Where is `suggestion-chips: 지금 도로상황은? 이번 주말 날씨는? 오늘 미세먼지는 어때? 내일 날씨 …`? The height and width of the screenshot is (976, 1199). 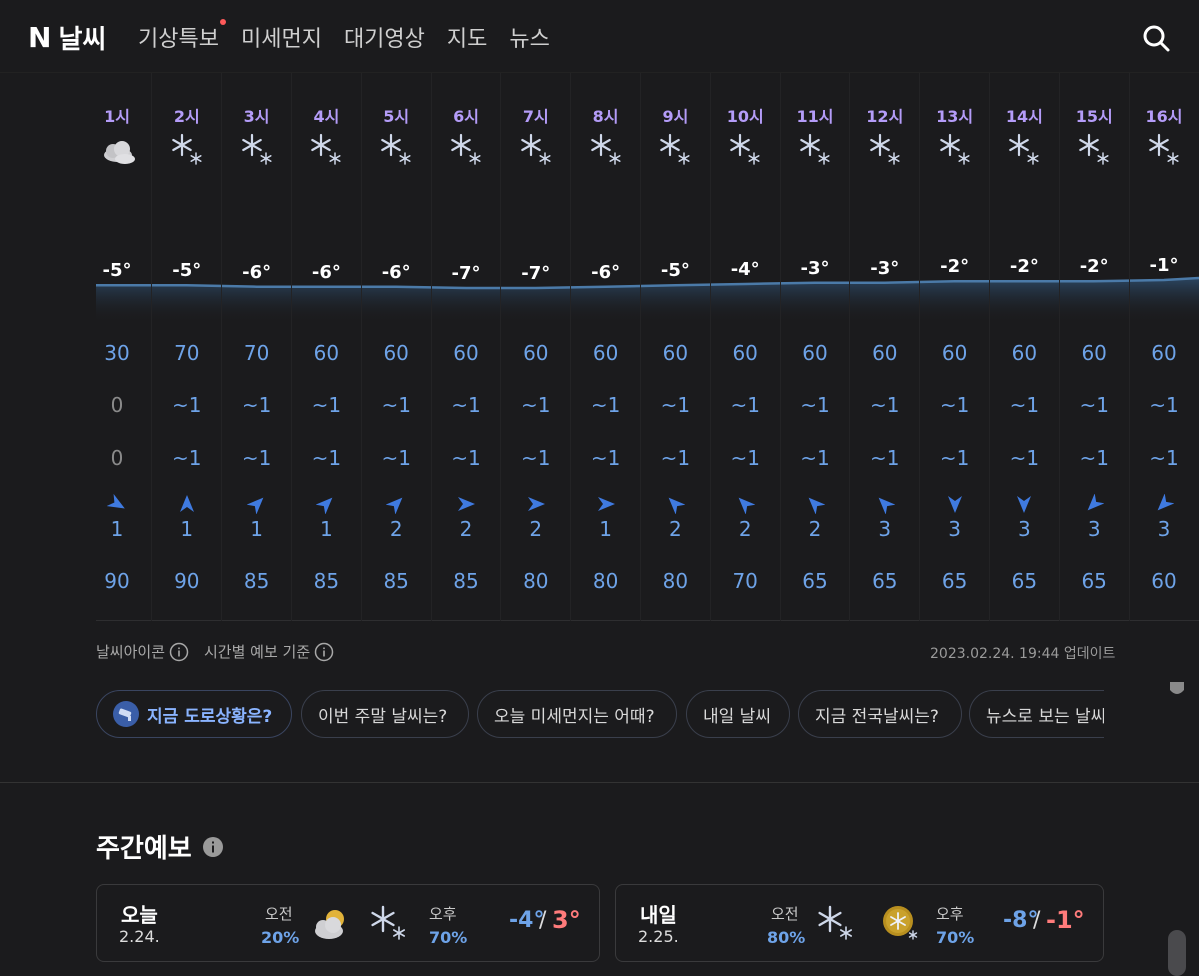 suggestion-chips: 지금 도로상황은? 이번 주말 날씨는? 오늘 미세먼지는 어때? 내일 날씨 … is located at coordinates (600, 715).